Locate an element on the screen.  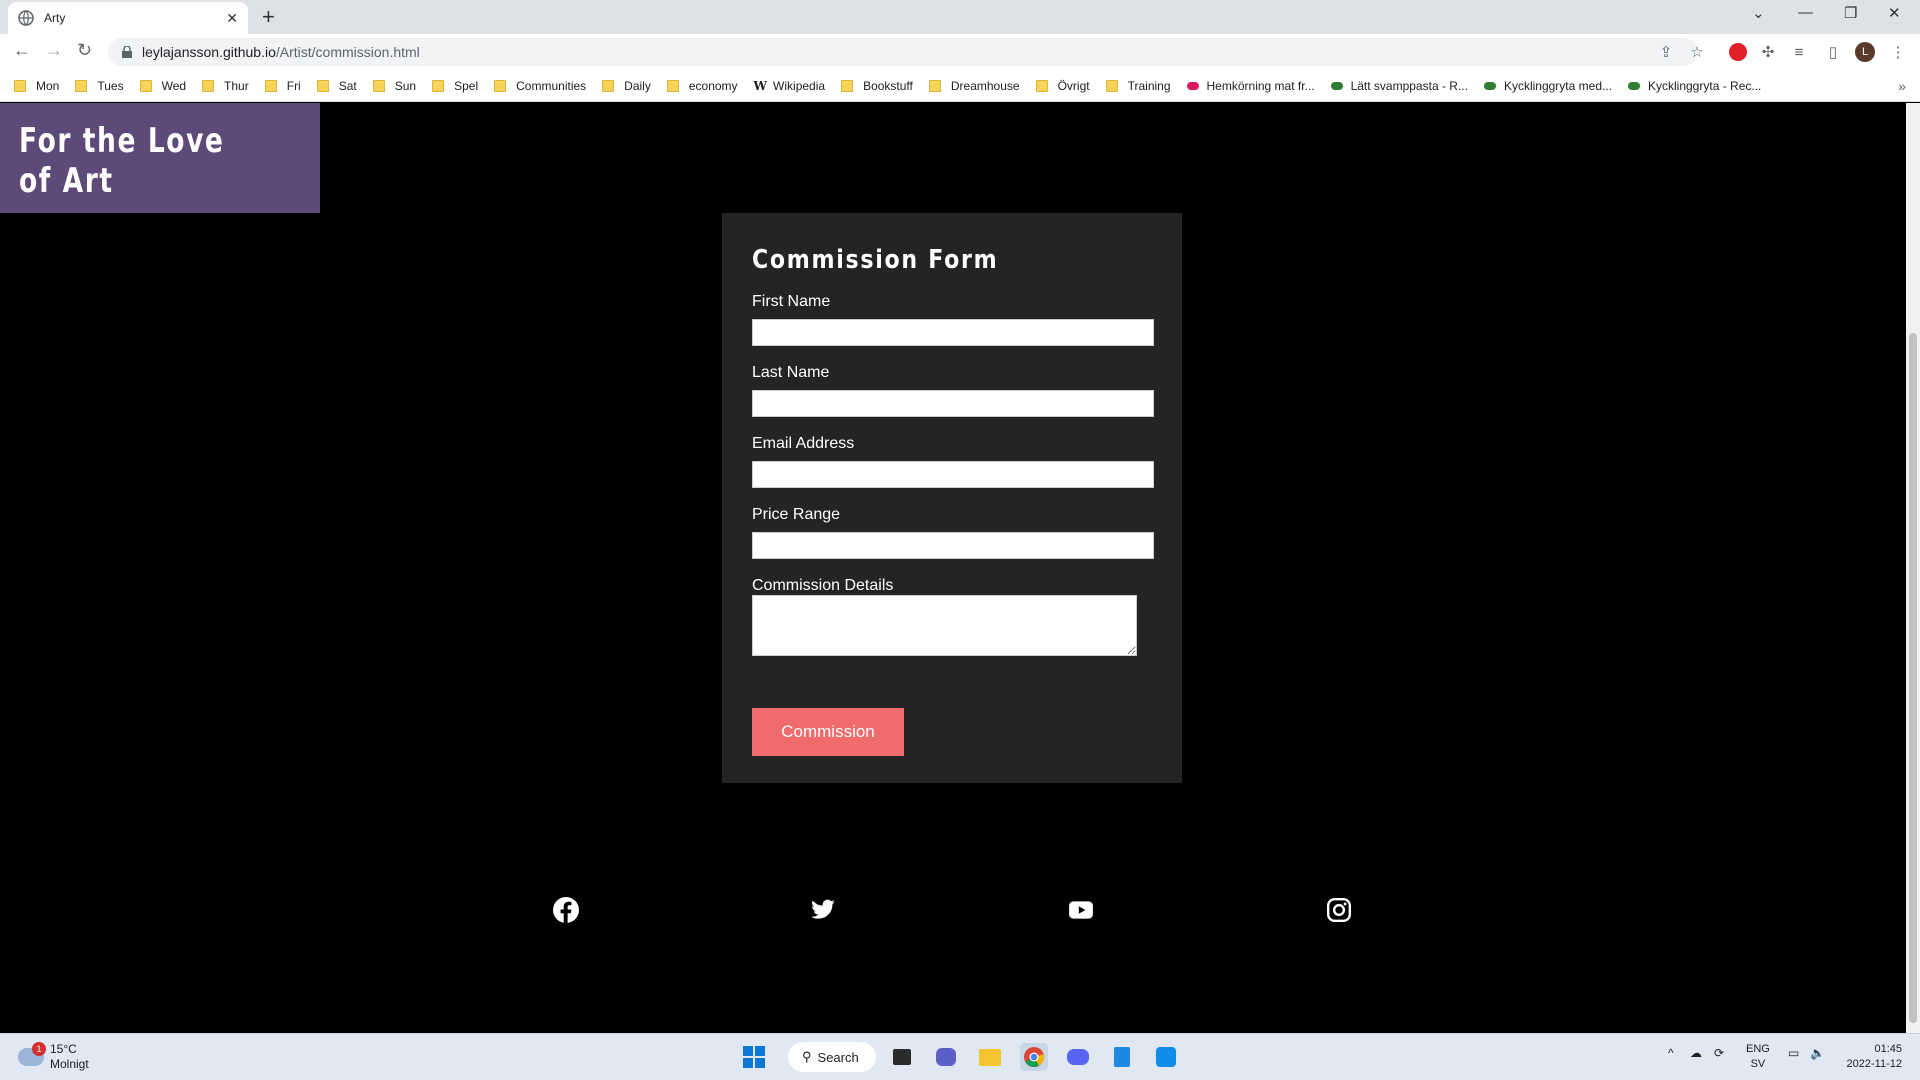
last-name-input is located at coordinates (953, 403).